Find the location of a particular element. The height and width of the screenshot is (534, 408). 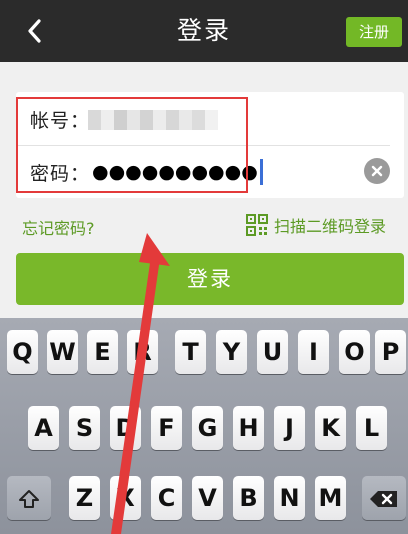

key-h: H is located at coordinates (248, 428).